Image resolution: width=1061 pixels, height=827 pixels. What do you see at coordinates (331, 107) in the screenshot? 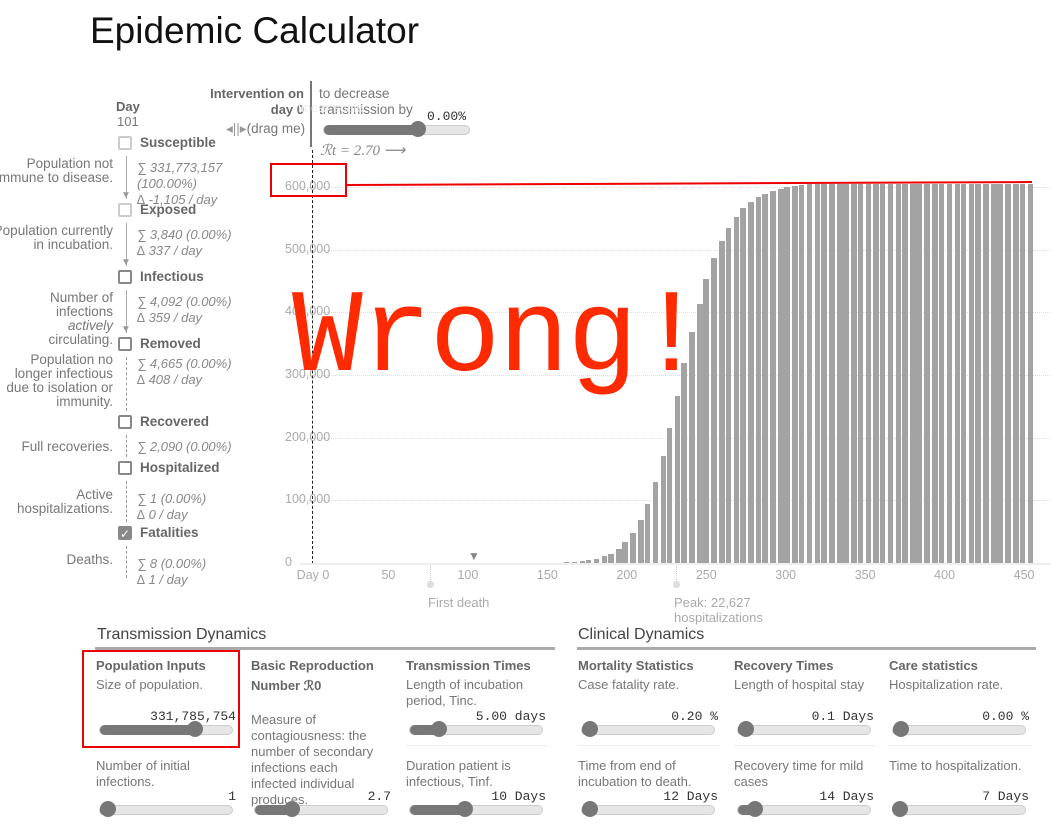
I see `scale-toggle-faded: linear scale` at bounding box center [331, 107].